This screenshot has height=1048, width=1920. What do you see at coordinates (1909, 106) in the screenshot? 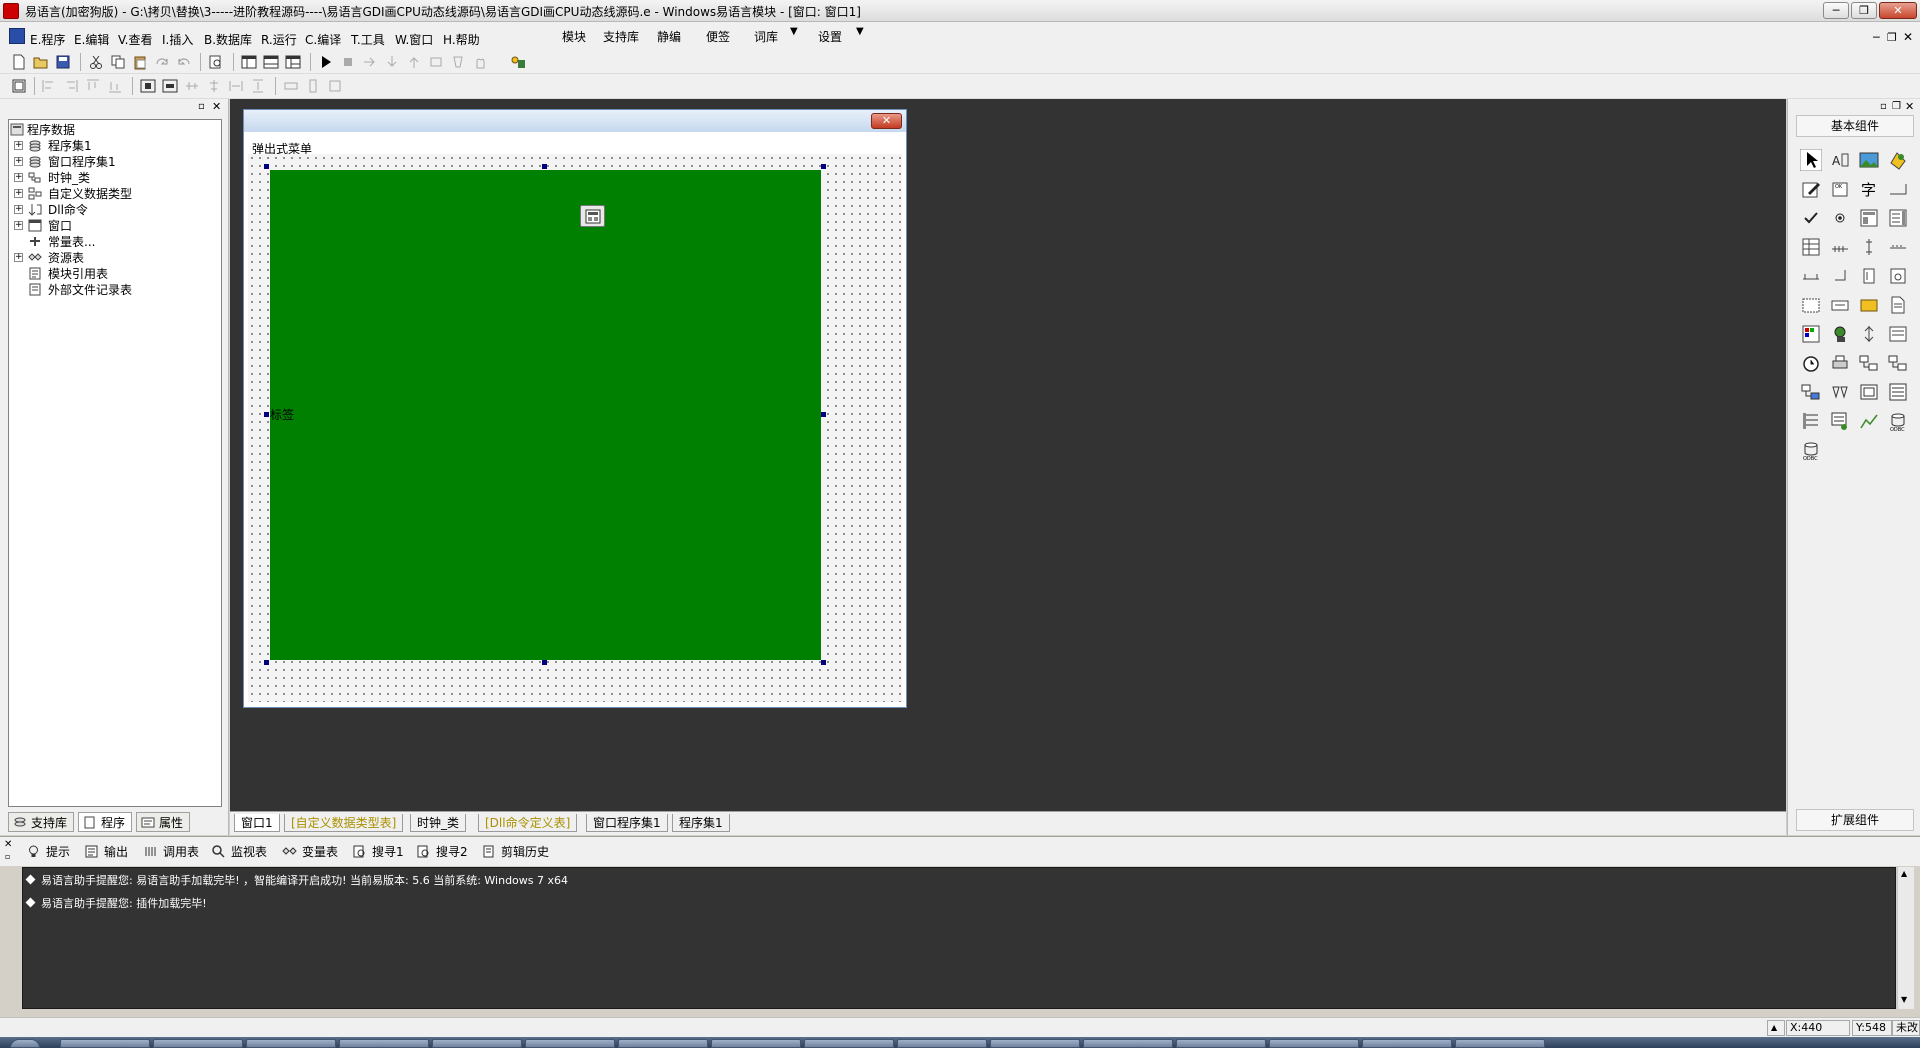
I see `panel-close-icon: ✕` at bounding box center [1909, 106].